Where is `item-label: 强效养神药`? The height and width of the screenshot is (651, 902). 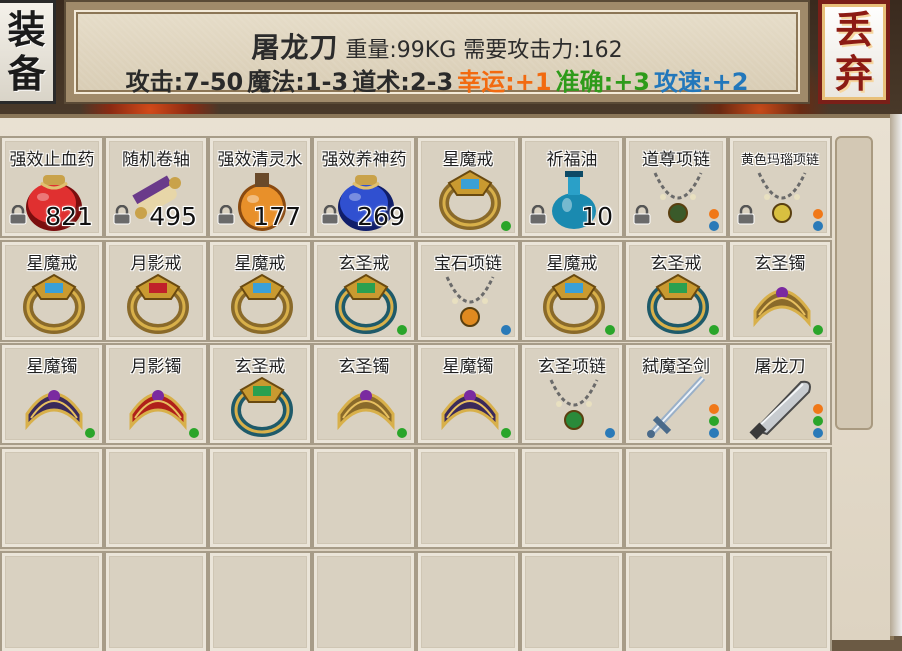 item-label: 强效养神药 is located at coordinates (364, 160).